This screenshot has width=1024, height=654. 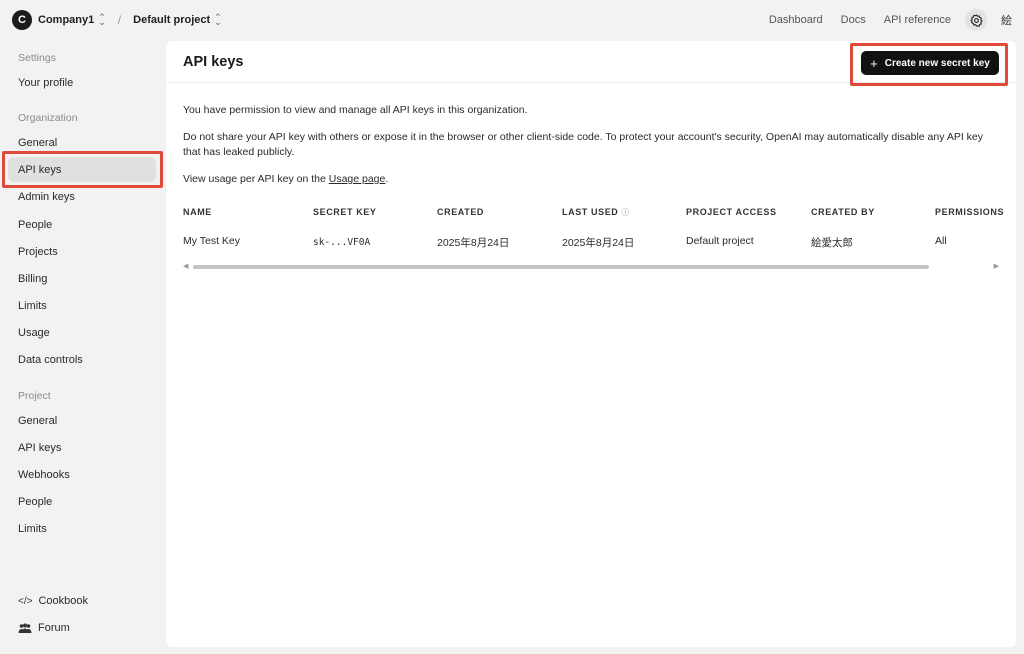 I want to click on sidebar-section-settings: Settings, so click(x=37, y=58).